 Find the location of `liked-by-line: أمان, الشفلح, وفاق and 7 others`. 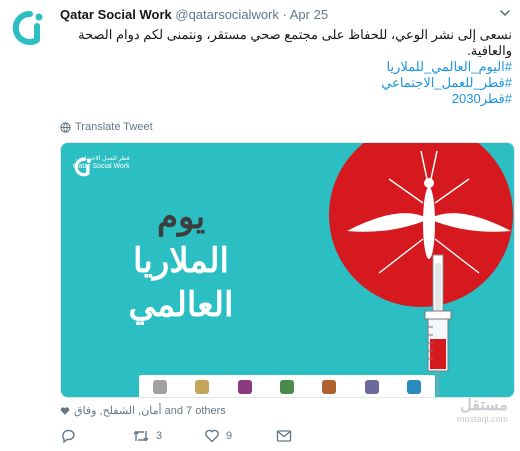

liked-by-line: أمان, الشفلح, وفاق and 7 others is located at coordinates (143, 410).